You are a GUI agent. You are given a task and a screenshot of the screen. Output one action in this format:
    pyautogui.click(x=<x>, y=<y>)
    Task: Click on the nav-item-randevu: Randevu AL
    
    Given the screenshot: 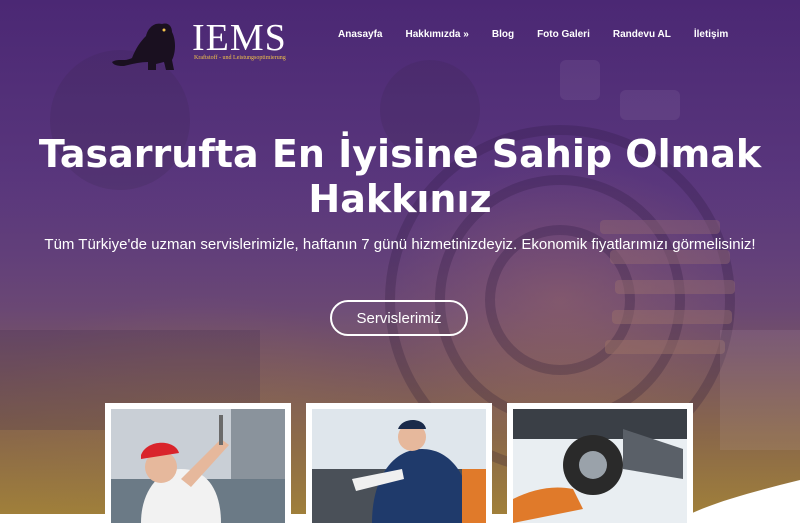 What is the action you would take?
    pyautogui.click(x=642, y=34)
    